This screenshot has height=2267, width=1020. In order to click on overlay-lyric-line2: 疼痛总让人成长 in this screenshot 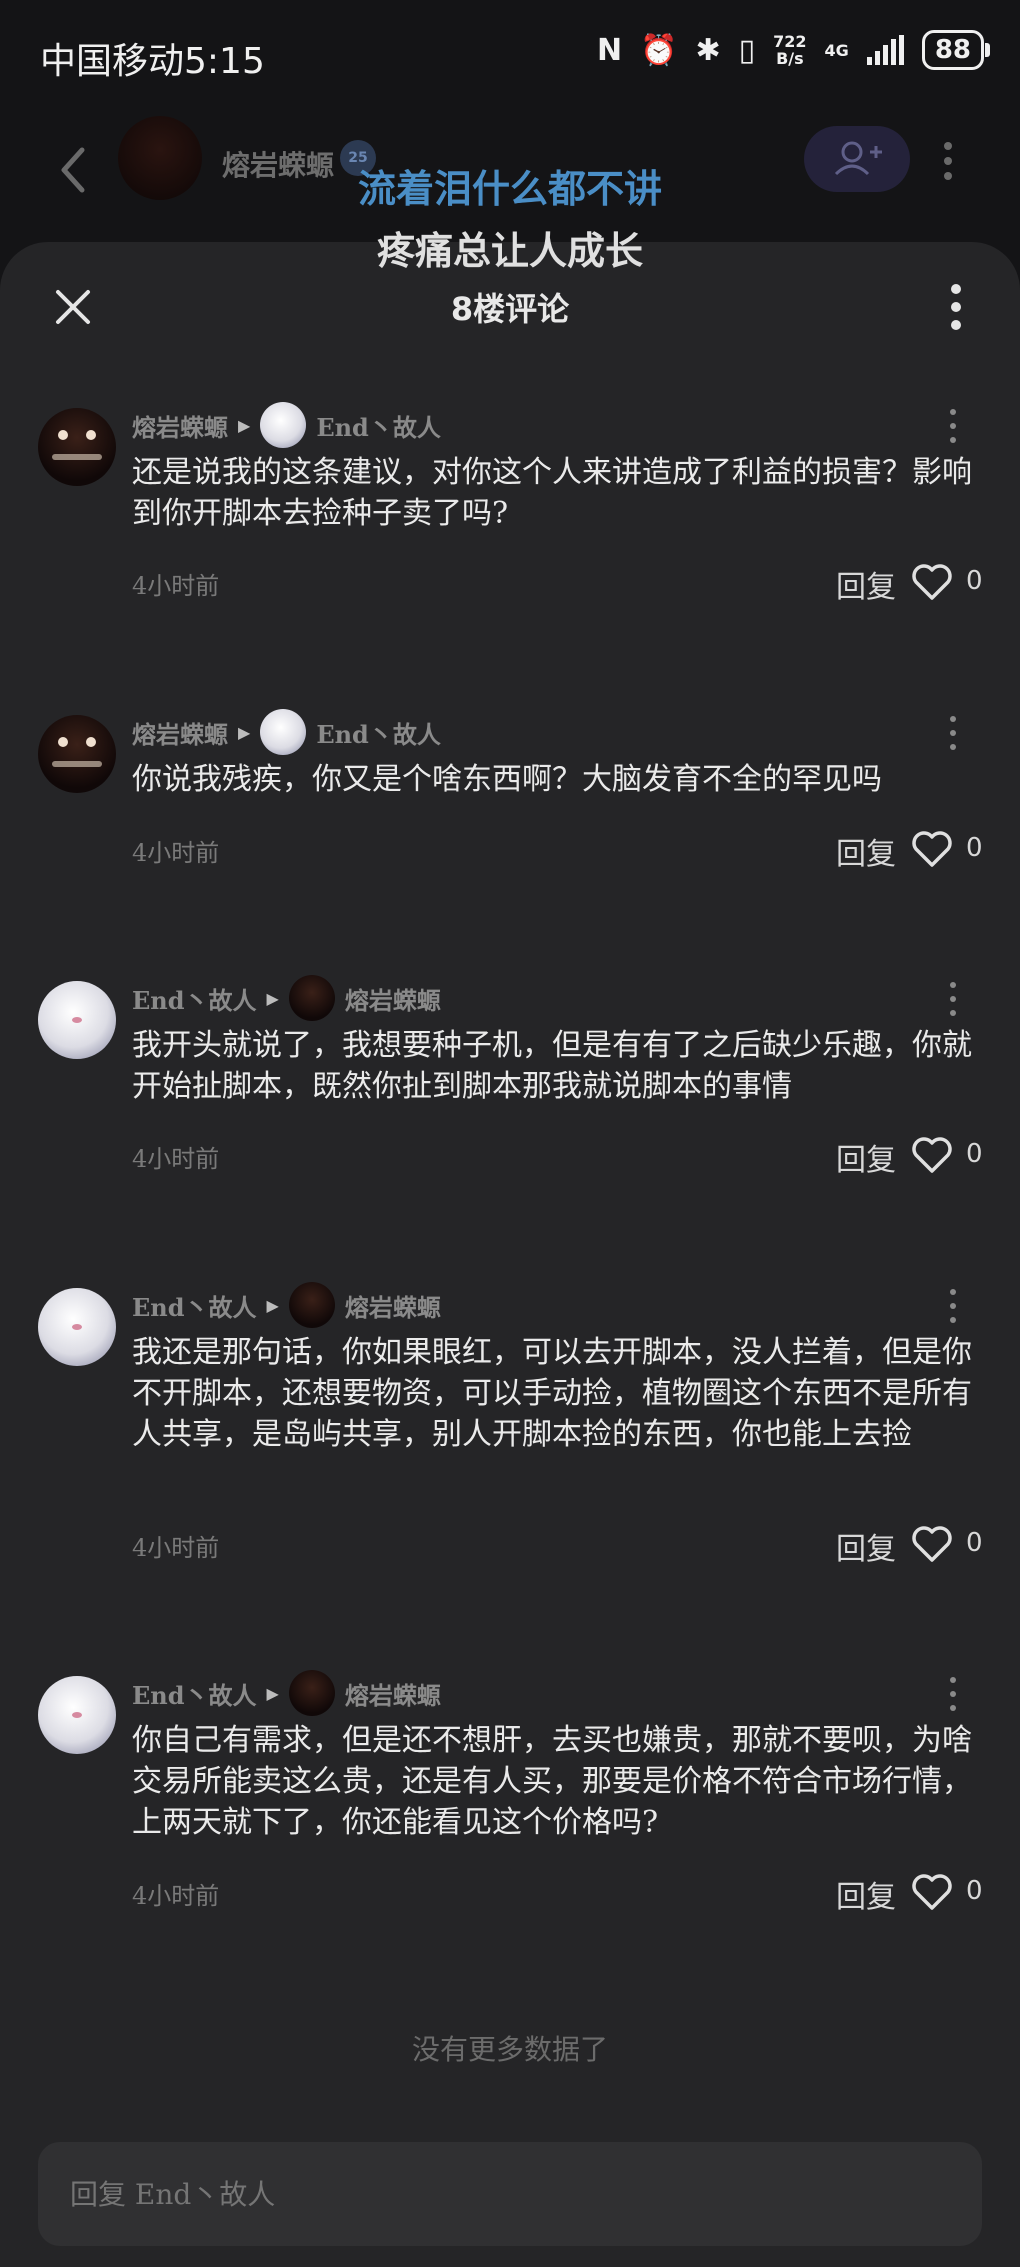, I will do `click(509, 251)`.